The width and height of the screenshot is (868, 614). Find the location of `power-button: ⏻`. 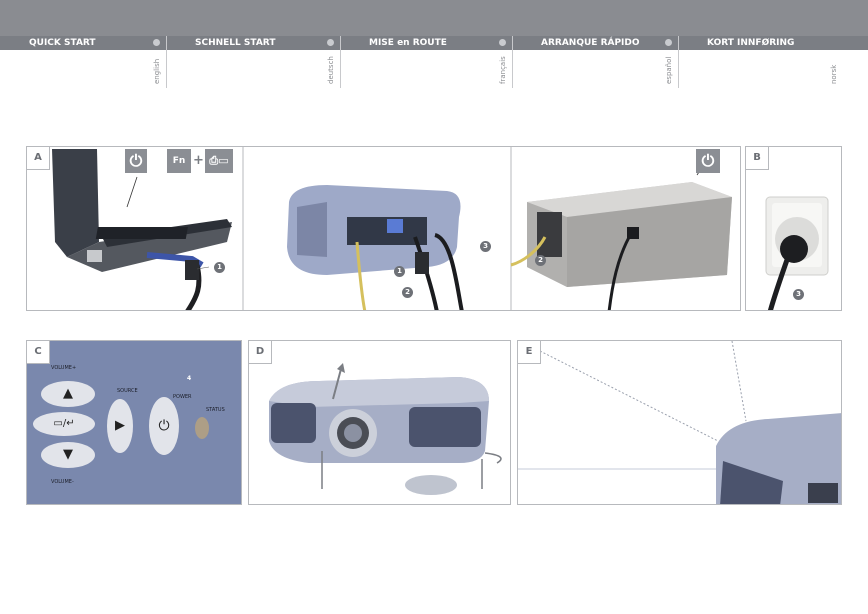

power-button: ⏻ is located at coordinates (164, 426).